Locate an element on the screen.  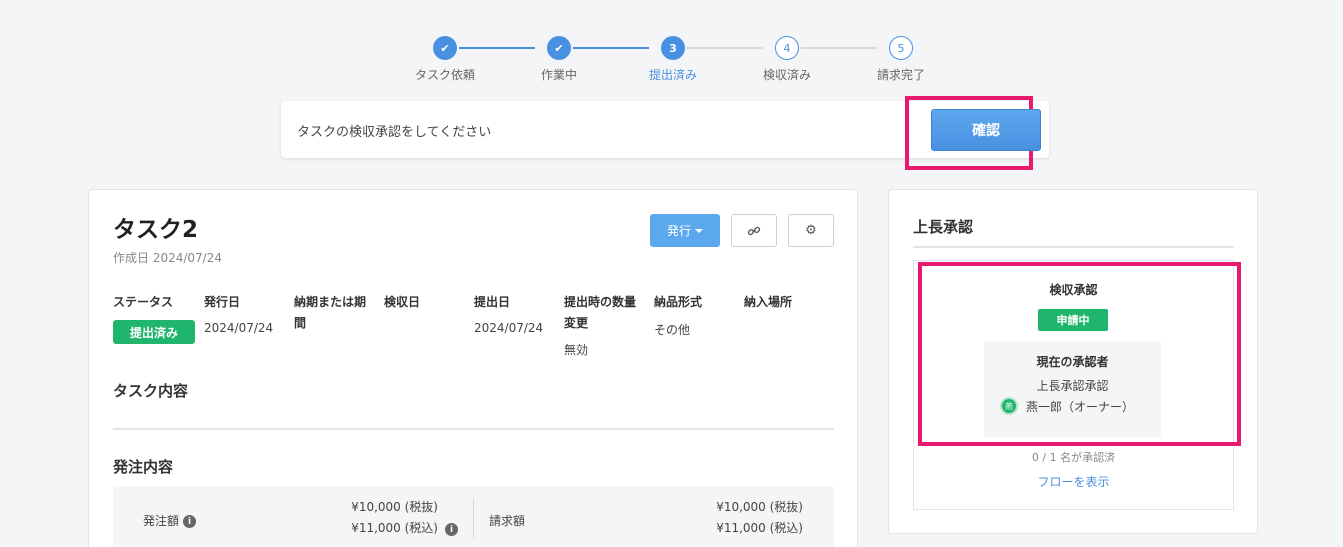
format-value: その他 is located at coordinates (672, 330).